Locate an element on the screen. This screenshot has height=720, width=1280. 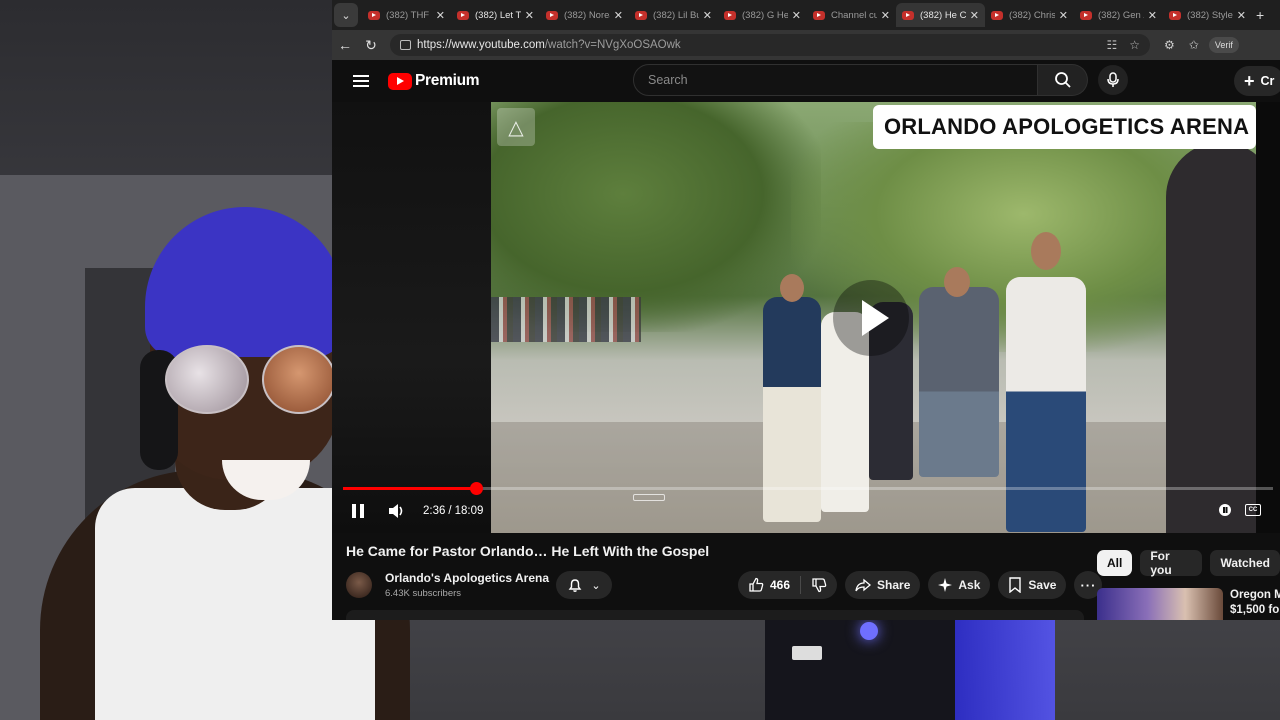
dislike-button is located at coordinates (819, 585).